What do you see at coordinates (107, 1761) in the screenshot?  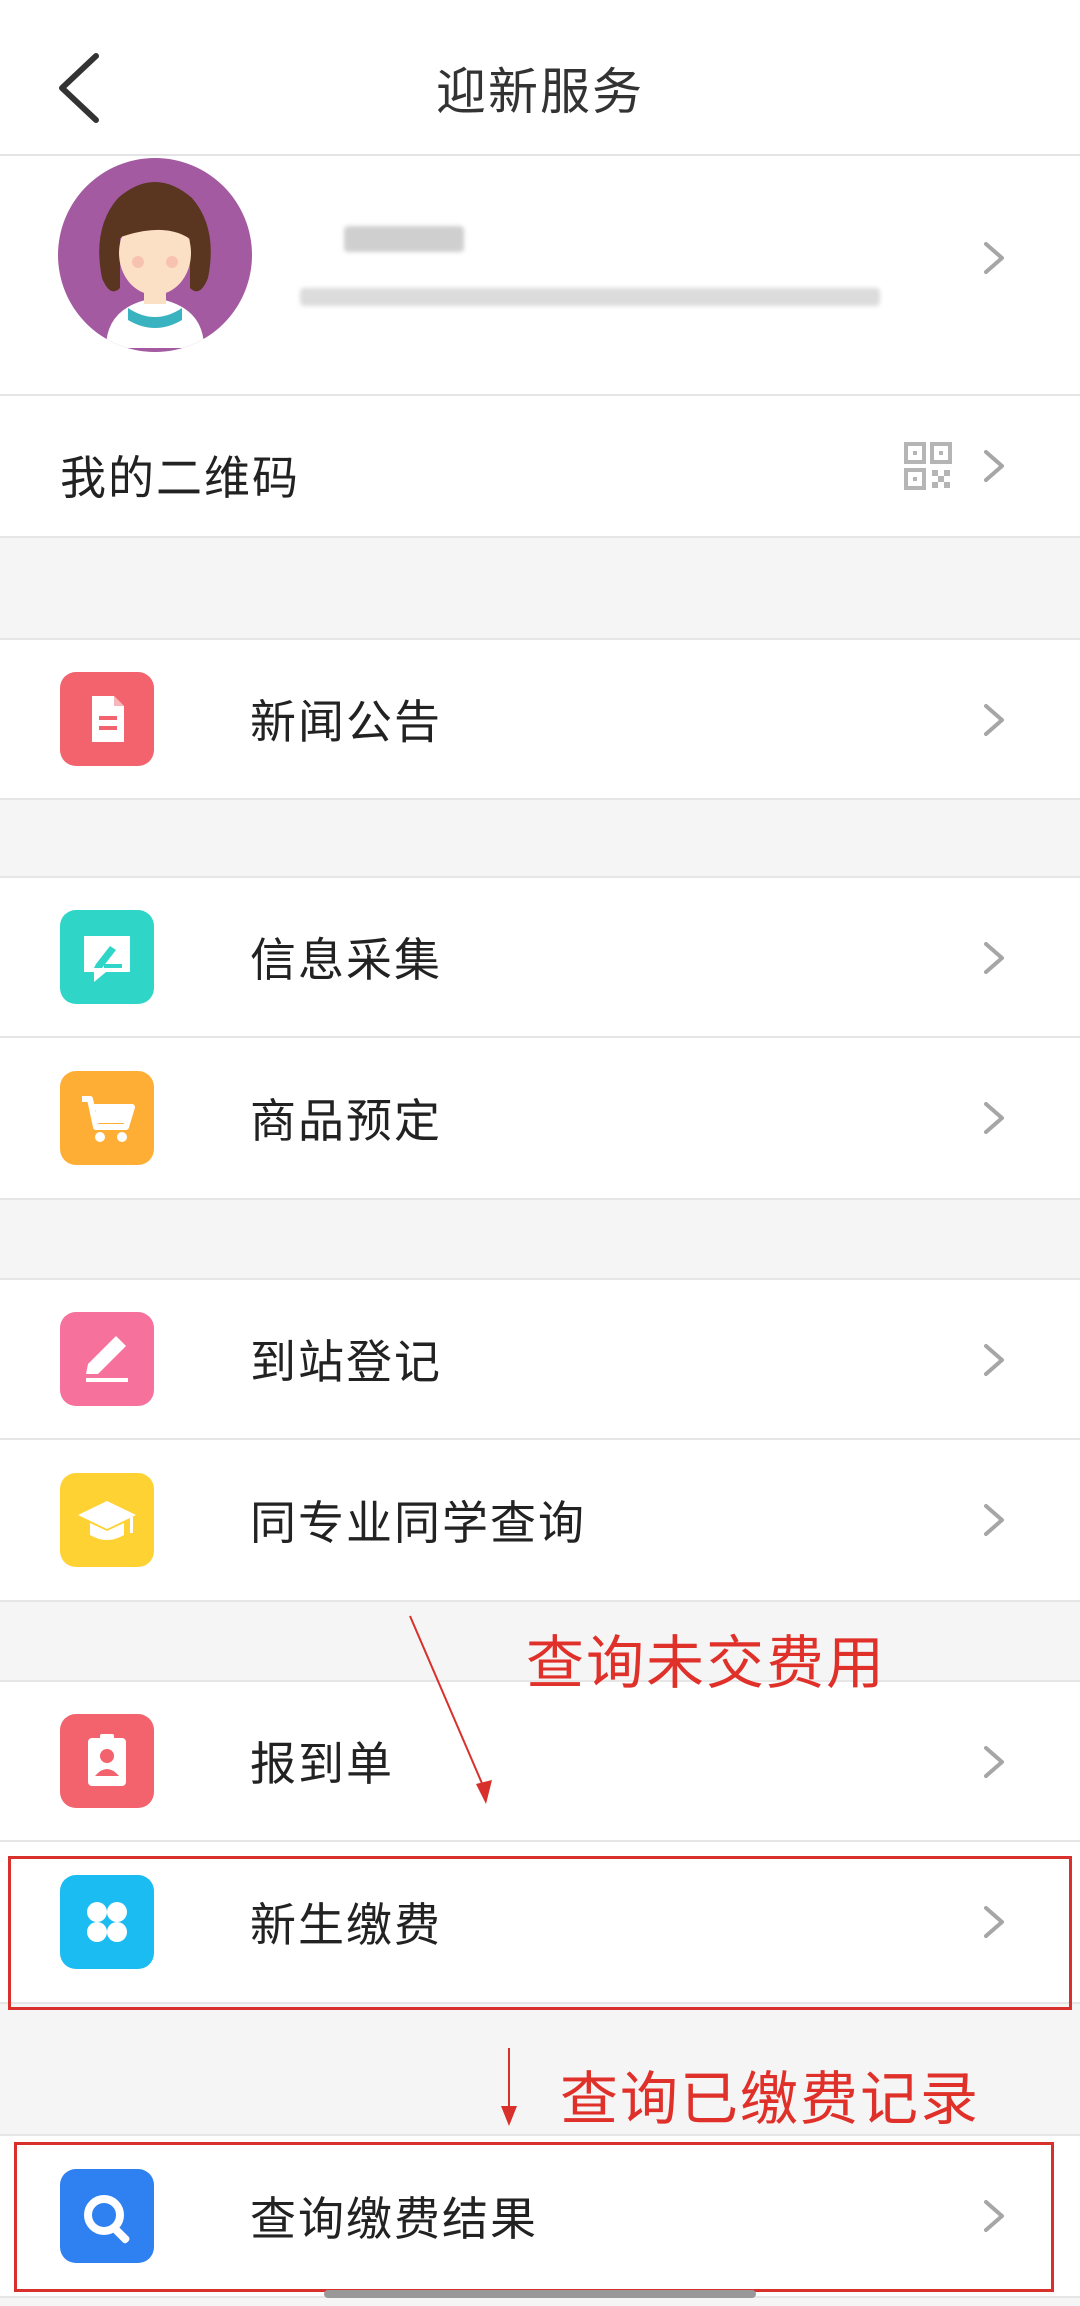 I see `id-badge-icon` at bounding box center [107, 1761].